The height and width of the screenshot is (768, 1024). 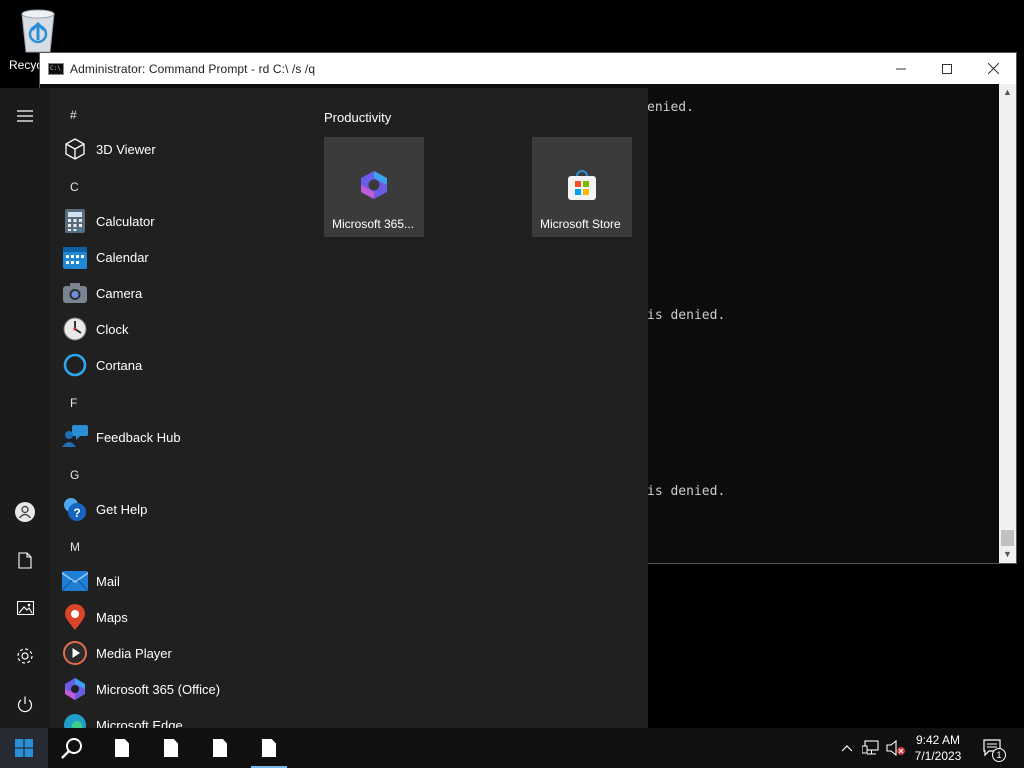 What do you see at coordinates (670, 107) in the screenshot?
I see `console-line: enied.` at bounding box center [670, 107].